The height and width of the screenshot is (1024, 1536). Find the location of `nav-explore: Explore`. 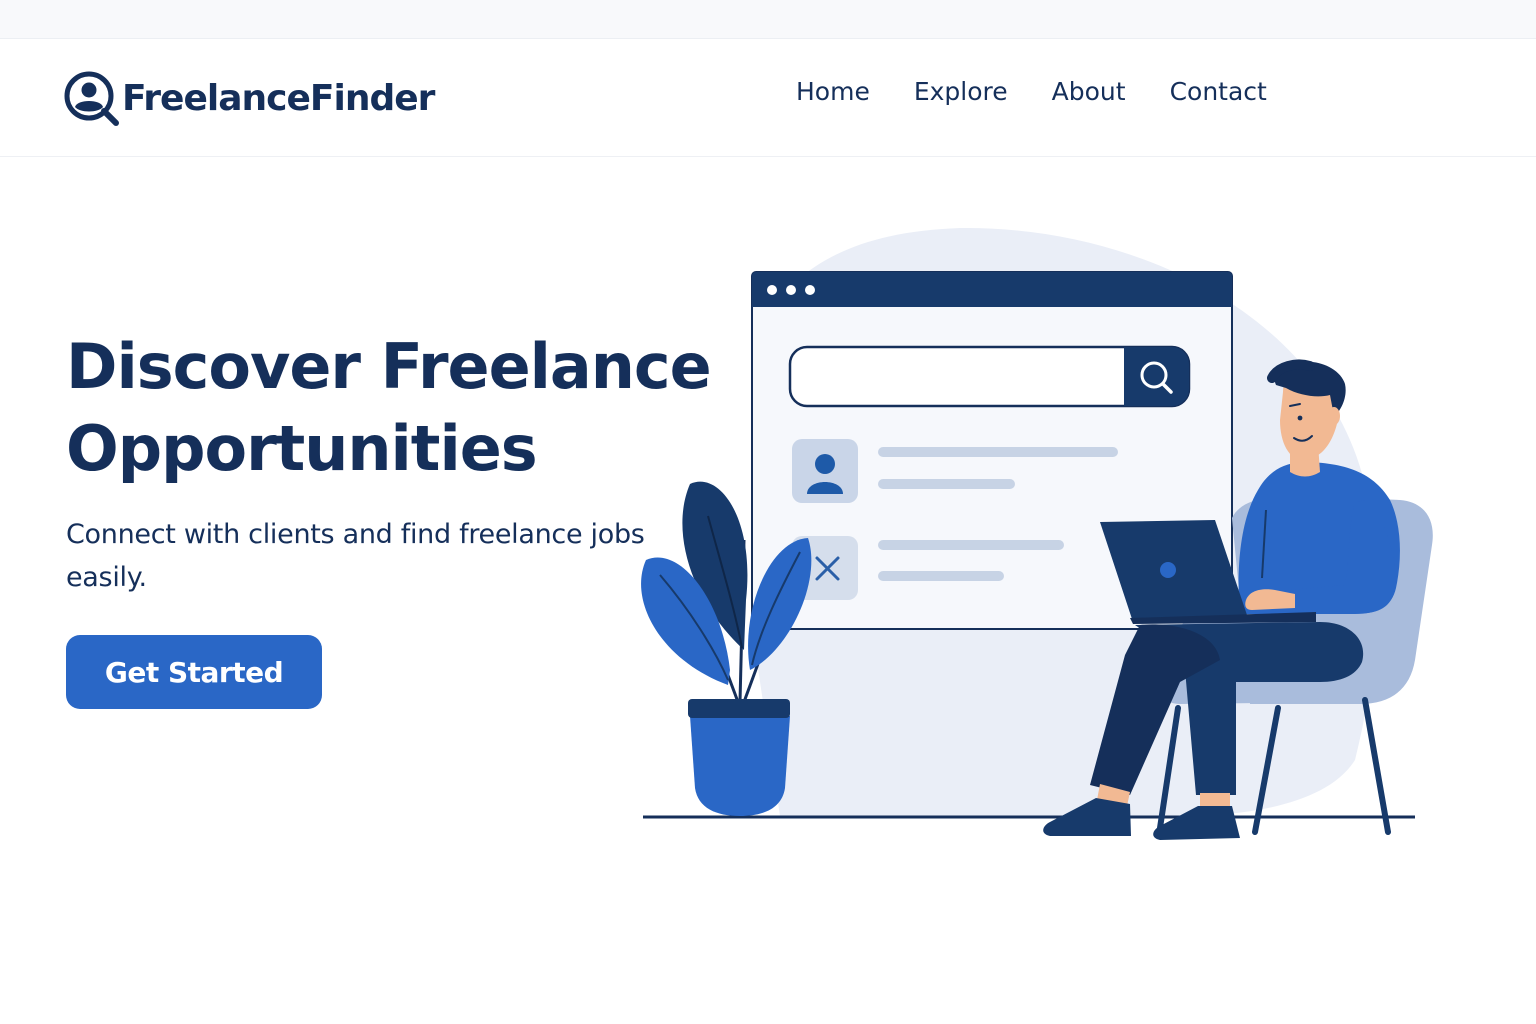

nav-explore: Explore is located at coordinates (961, 91).